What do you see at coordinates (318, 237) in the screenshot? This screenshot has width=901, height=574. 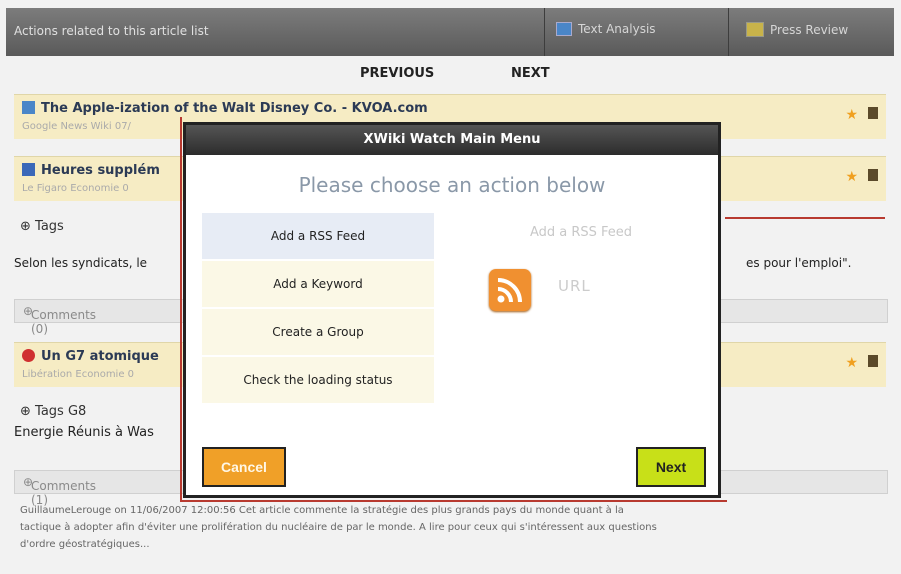 I see `menu-item-add-rss-feed: Add a RSS Feed` at bounding box center [318, 237].